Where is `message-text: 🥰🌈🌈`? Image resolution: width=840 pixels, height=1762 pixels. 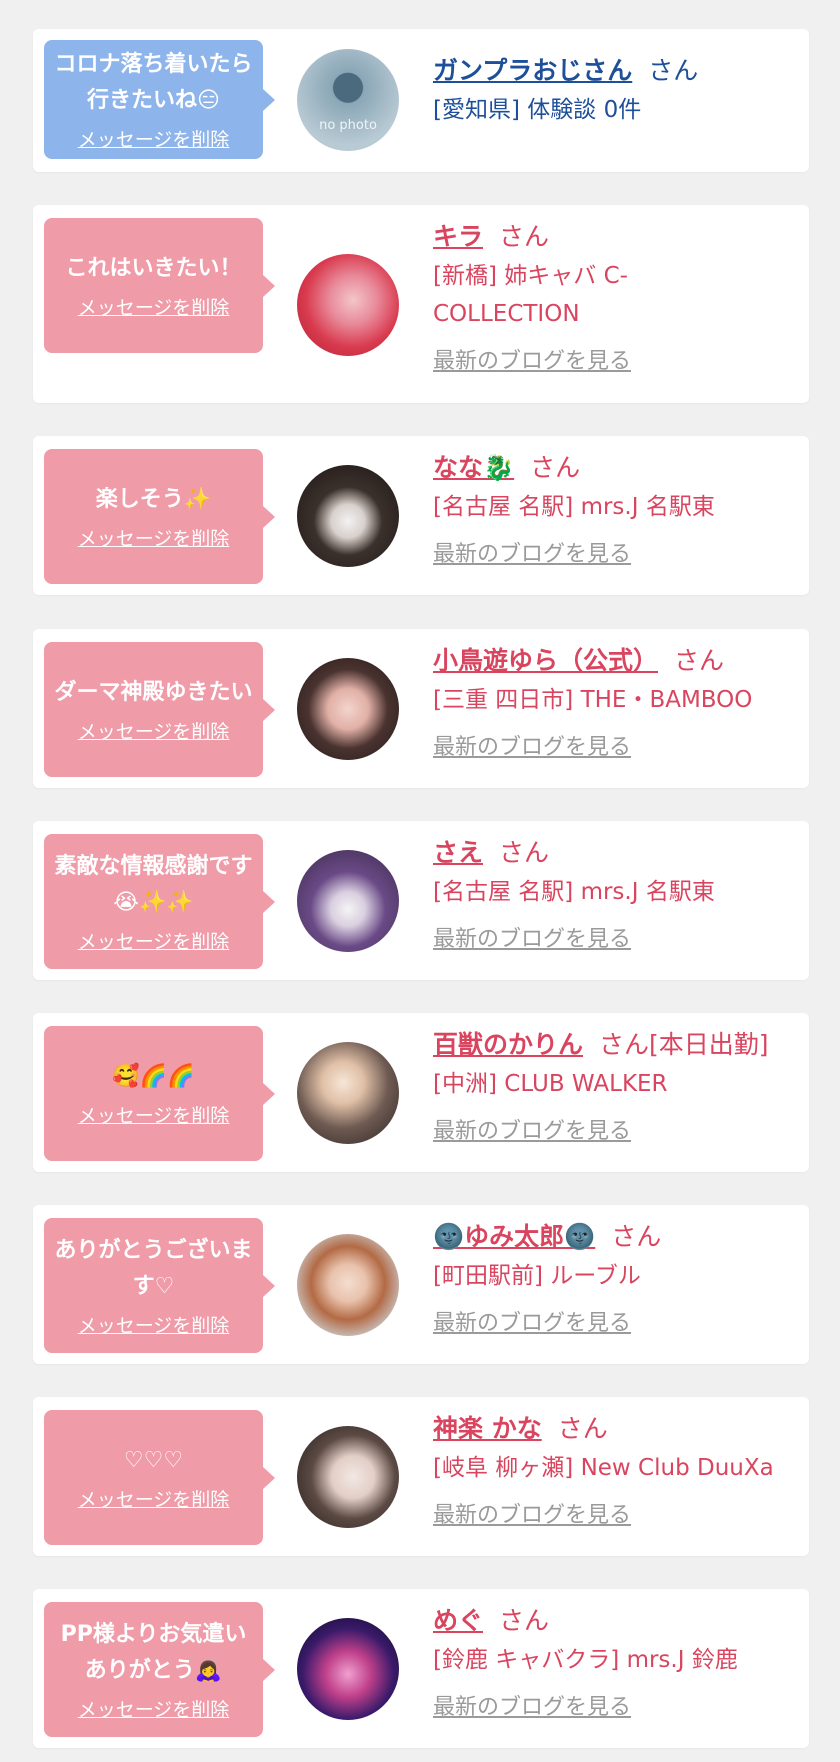 message-text: 🥰🌈🌈 is located at coordinates (153, 1076).